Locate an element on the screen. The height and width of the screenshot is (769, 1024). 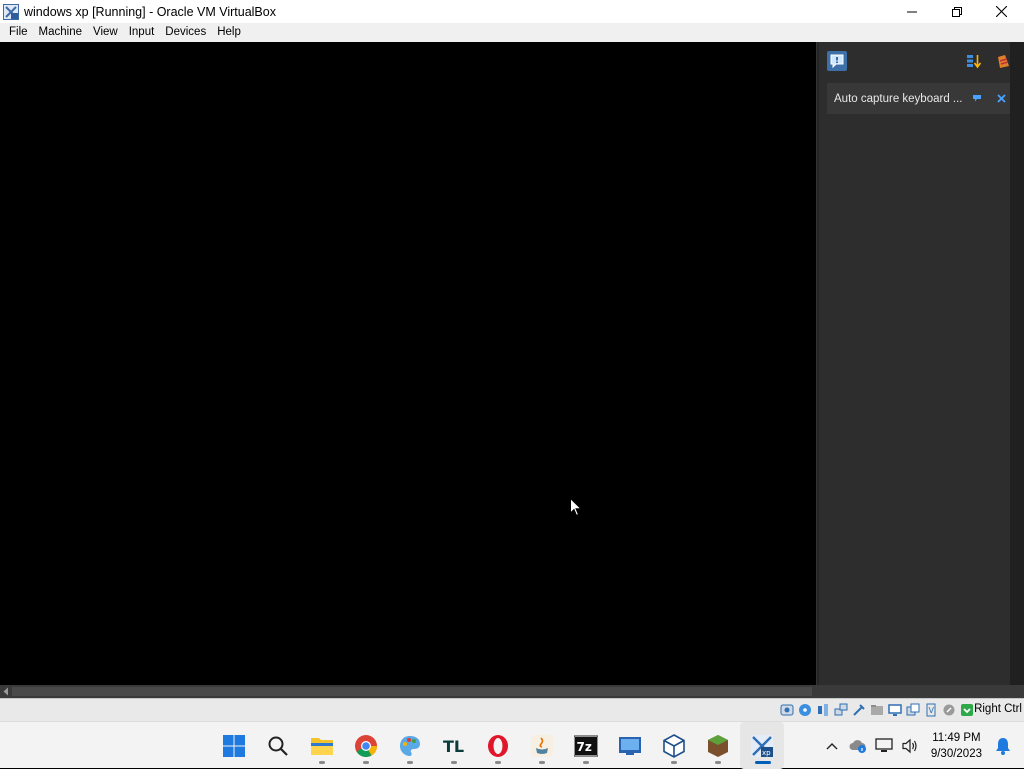
search-icon is located at coordinates (278, 746).